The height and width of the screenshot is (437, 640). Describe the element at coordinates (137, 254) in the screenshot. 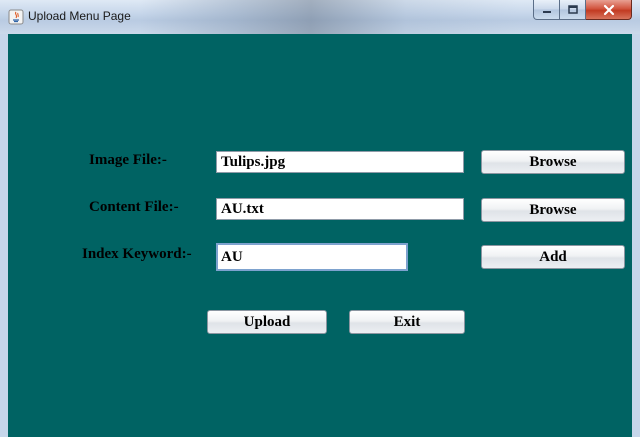

I see `index-keyword-label: Index Keyword:-` at that location.